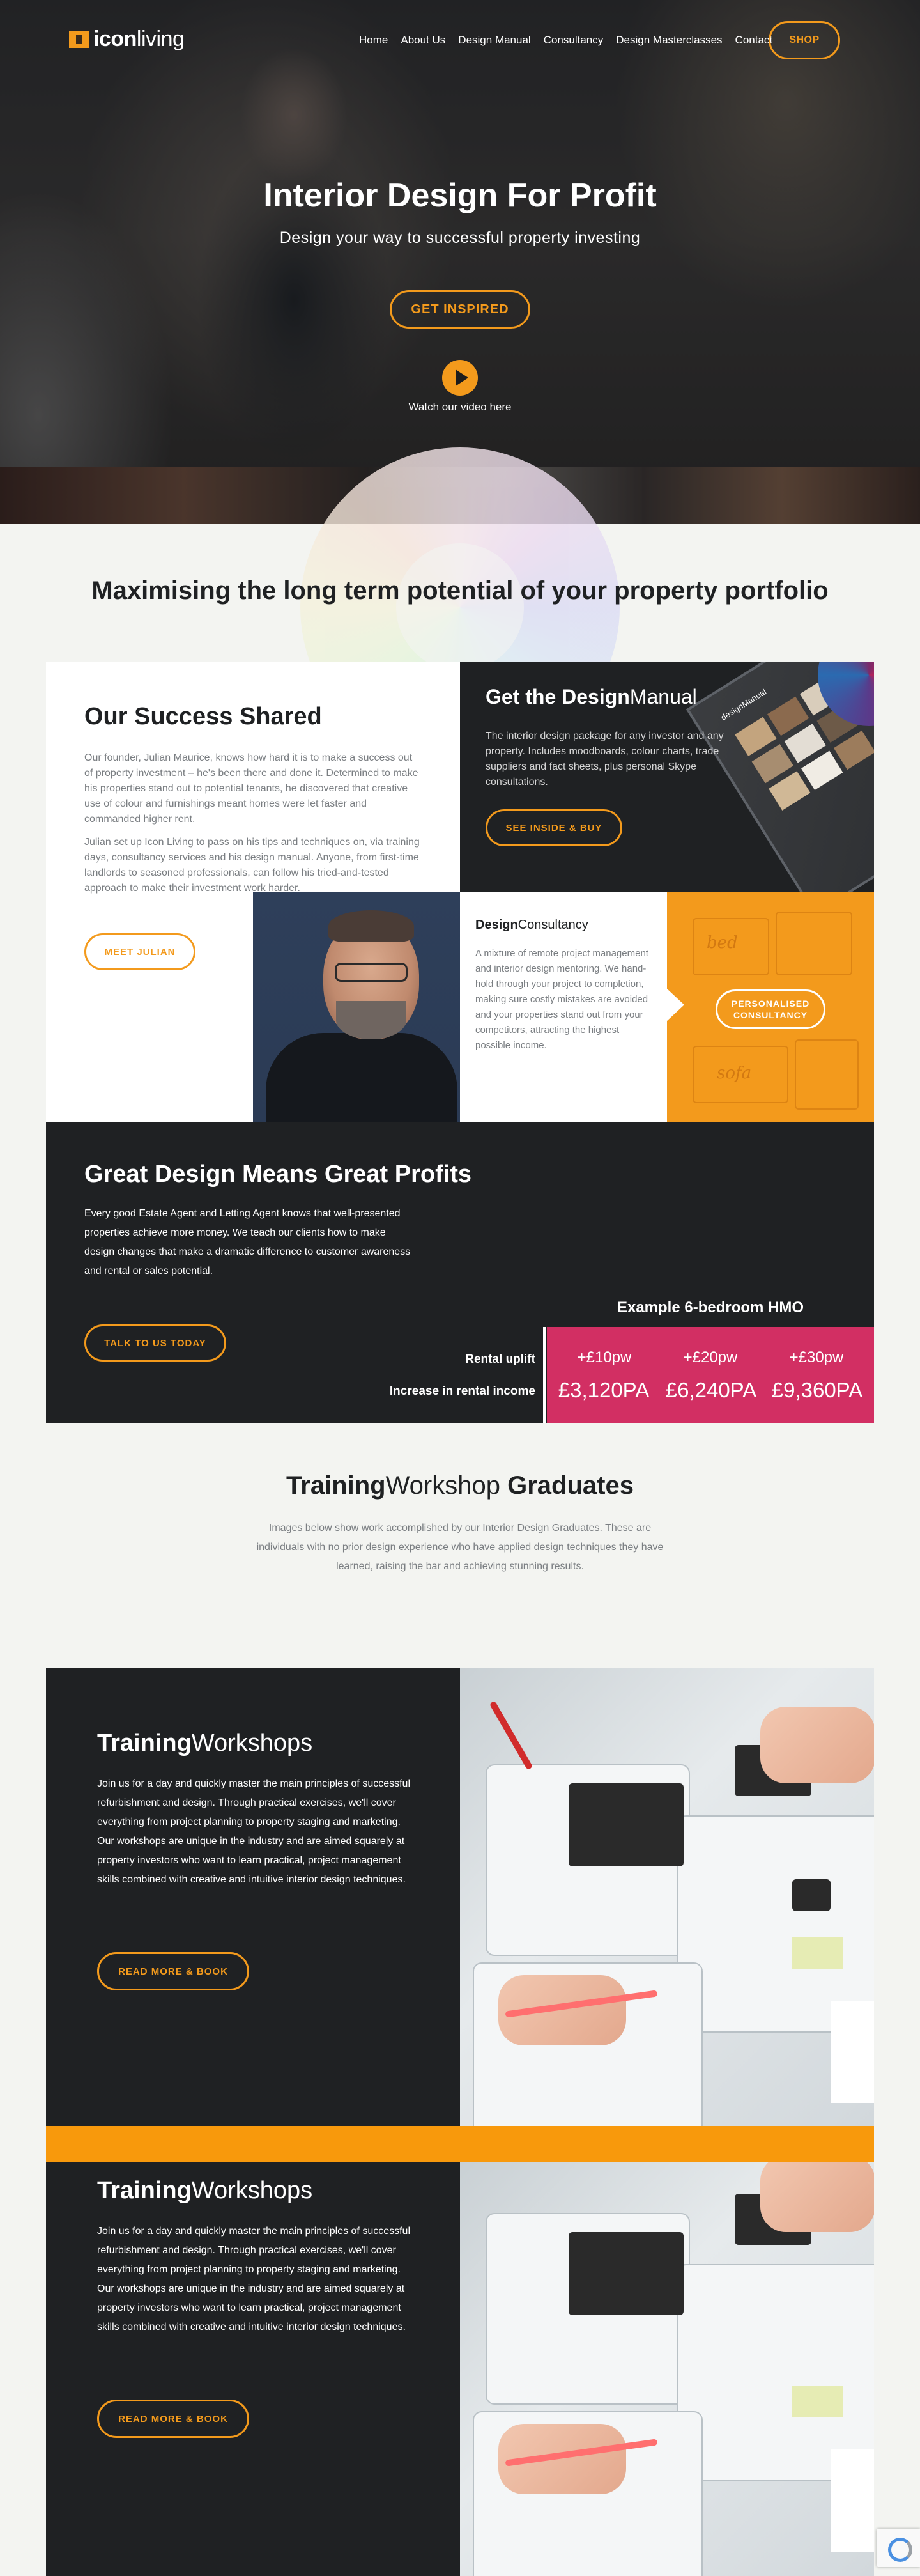 The image size is (920, 2576). I want to click on increase-value: £6,240PA, so click(711, 1390).